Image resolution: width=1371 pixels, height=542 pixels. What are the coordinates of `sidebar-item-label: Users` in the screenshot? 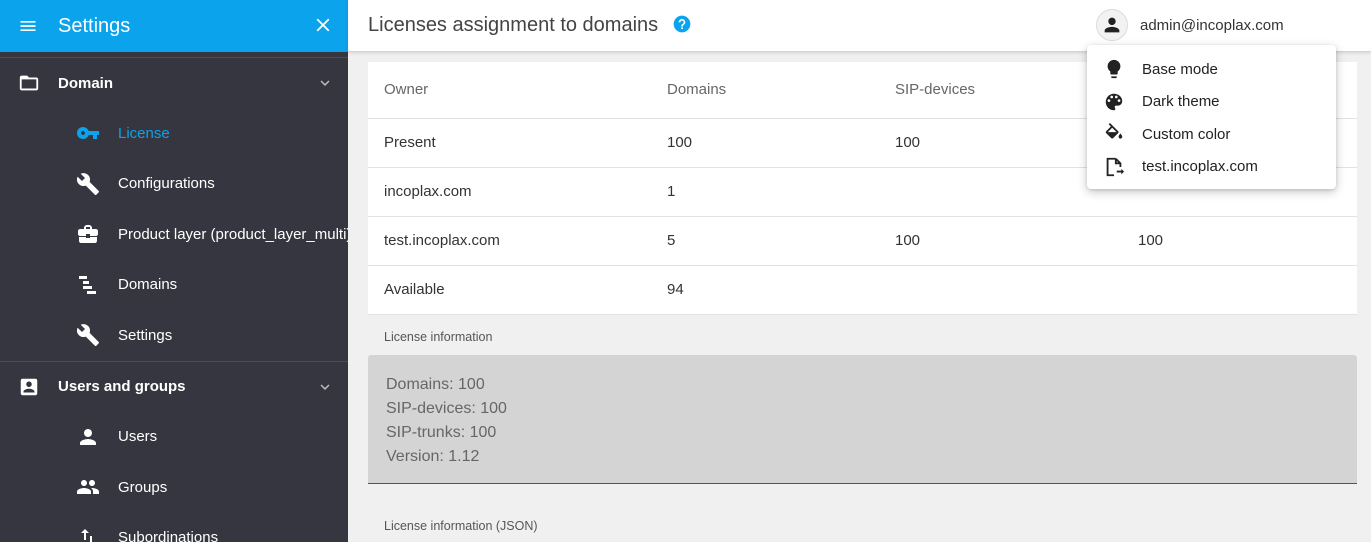 It's located at (138, 437).